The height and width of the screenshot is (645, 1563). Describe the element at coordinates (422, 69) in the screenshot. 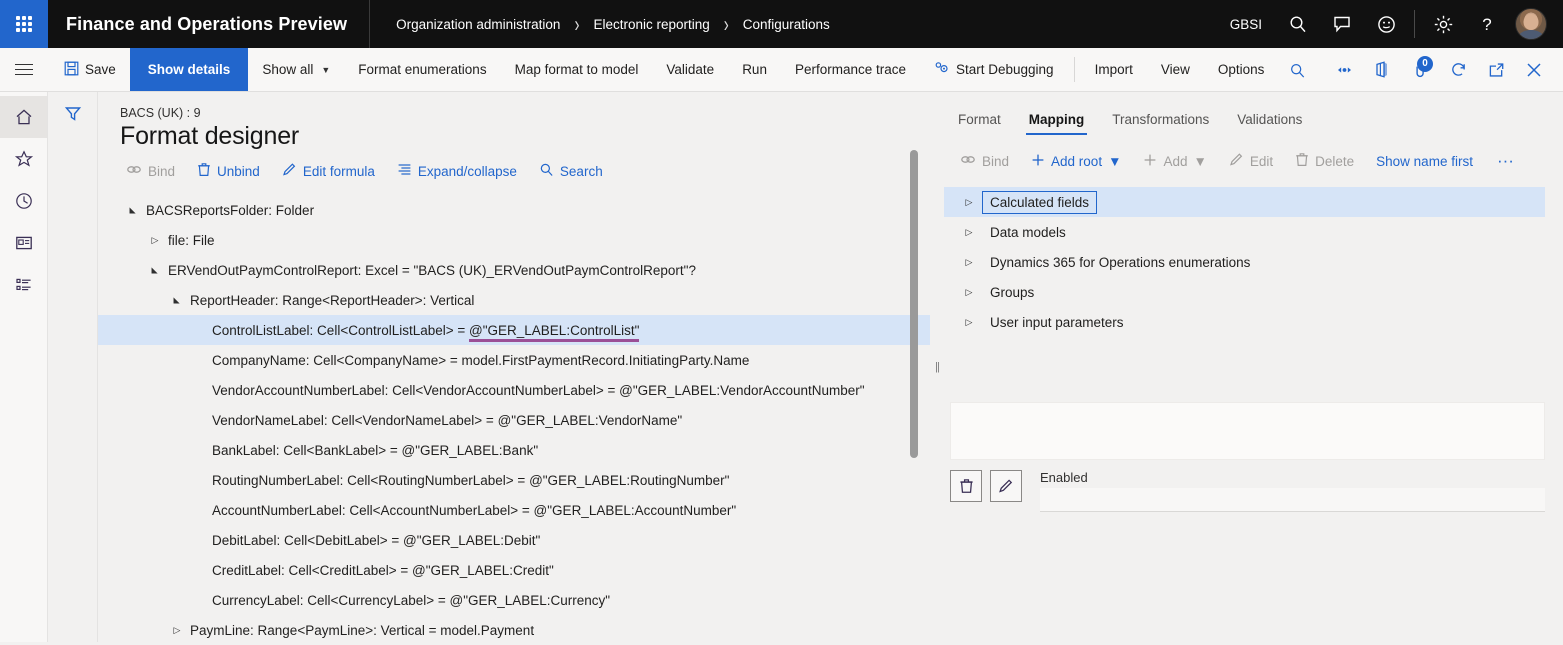

I see `format-enumerations-button: Format enumerations` at that location.